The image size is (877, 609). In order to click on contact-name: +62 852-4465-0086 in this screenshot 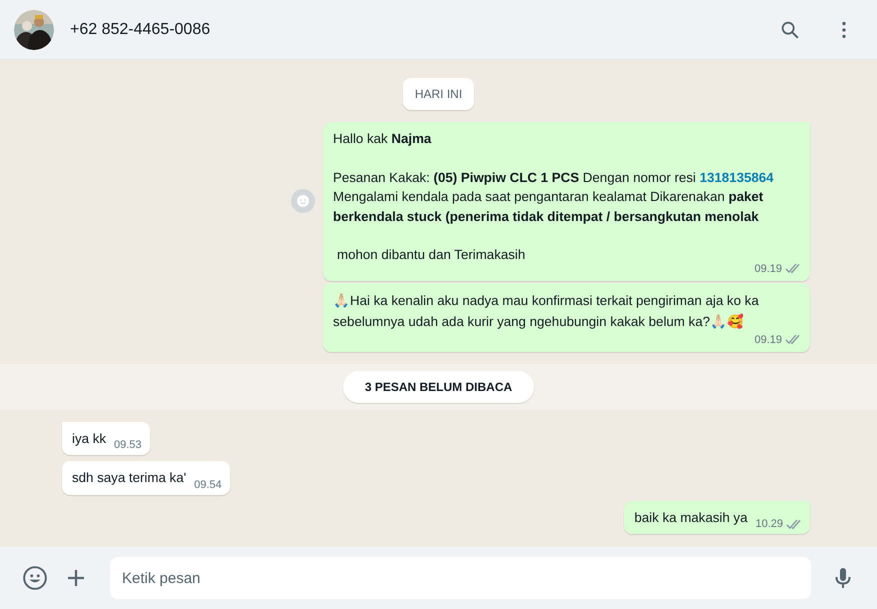, I will do `click(140, 29)`.